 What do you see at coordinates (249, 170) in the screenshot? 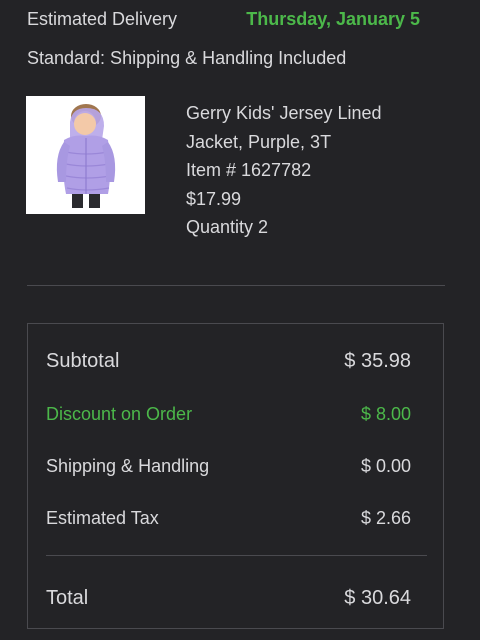
I see `item-number: Item # 1627782` at bounding box center [249, 170].